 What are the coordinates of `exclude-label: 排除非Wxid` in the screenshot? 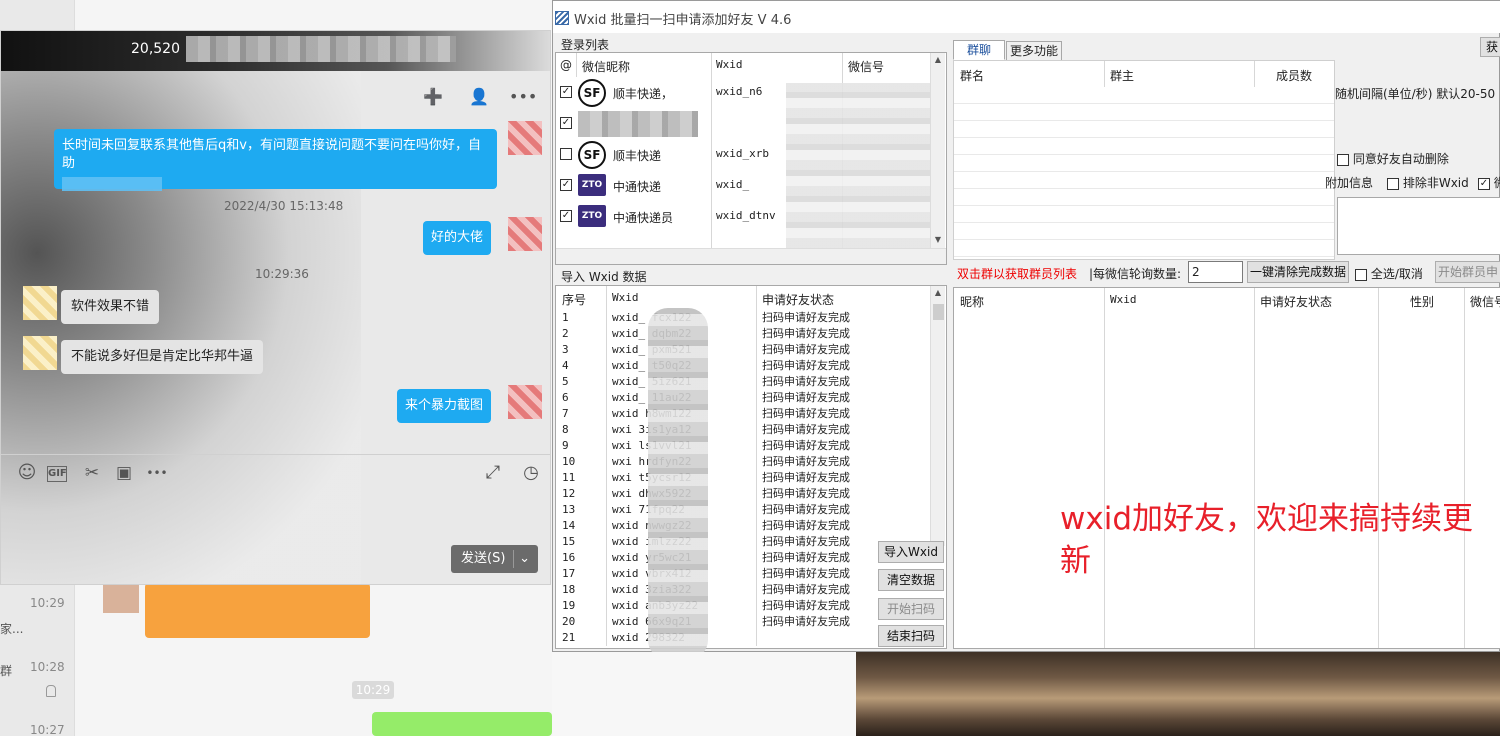 It's located at (1435, 183).